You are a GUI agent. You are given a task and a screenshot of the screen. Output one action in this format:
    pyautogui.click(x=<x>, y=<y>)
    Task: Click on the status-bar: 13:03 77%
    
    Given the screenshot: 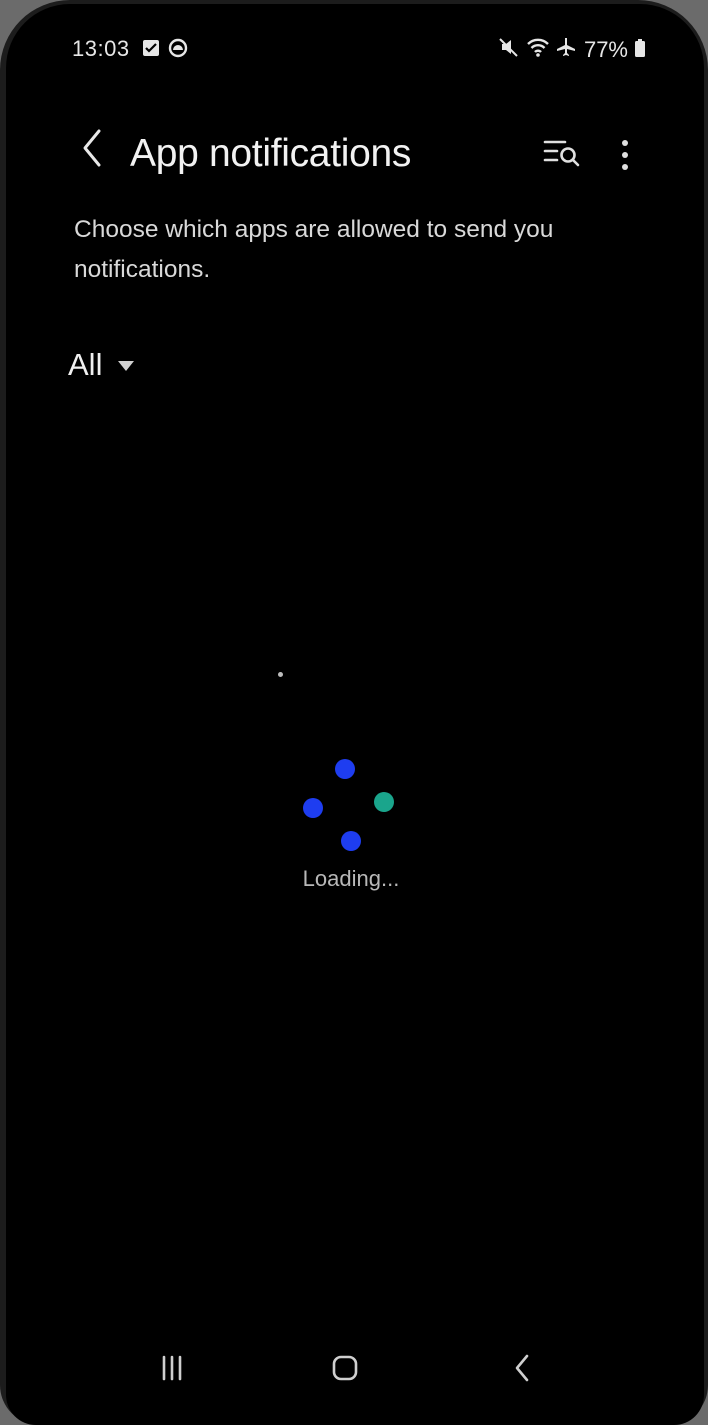 What is the action you would take?
    pyautogui.click(x=355, y=51)
    